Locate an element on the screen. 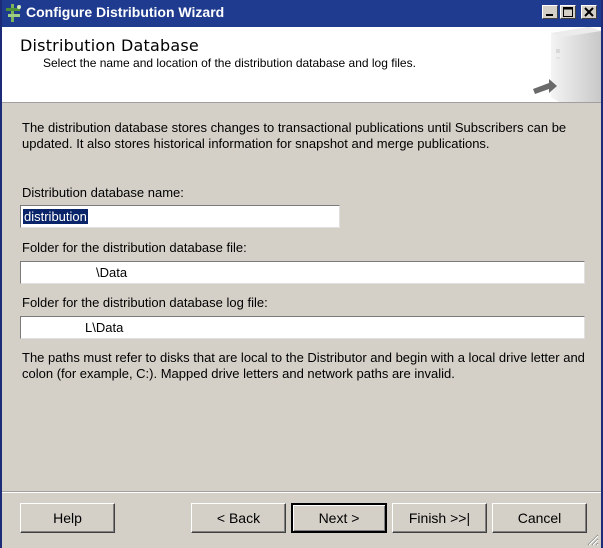  maximize-icon is located at coordinates (568, 12).